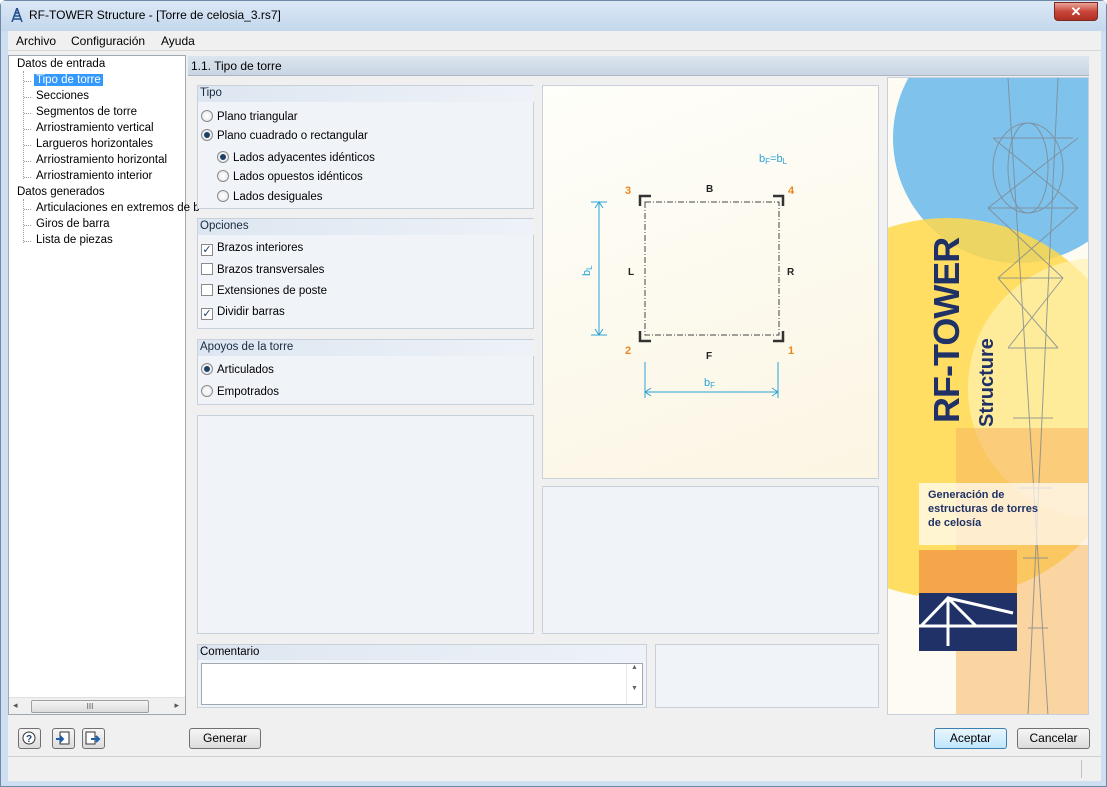  I want to click on opciones-title: Opciones, so click(366, 227).